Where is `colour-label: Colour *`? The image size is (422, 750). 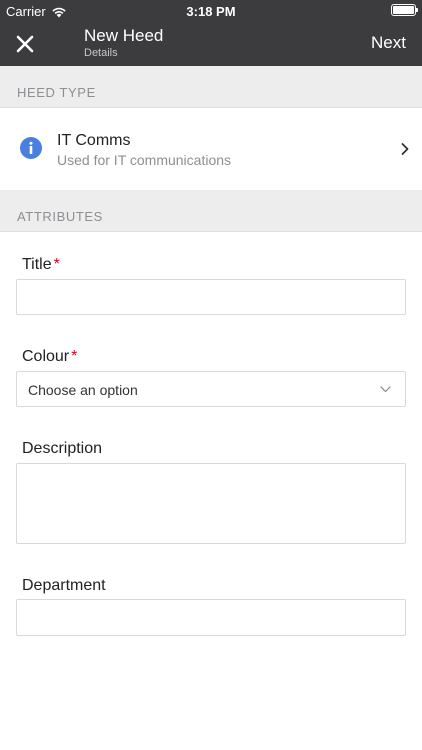
colour-label: Colour * is located at coordinates (49, 357).